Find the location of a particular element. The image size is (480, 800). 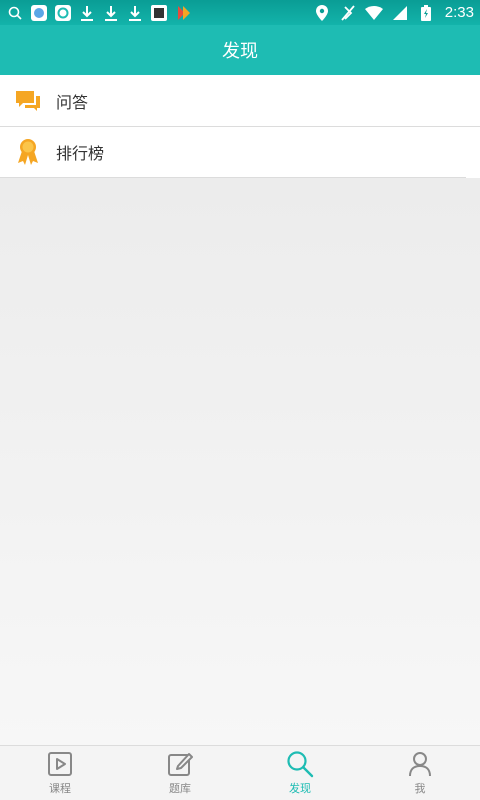

tab-label: 发现 is located at coordinates (300, 788).